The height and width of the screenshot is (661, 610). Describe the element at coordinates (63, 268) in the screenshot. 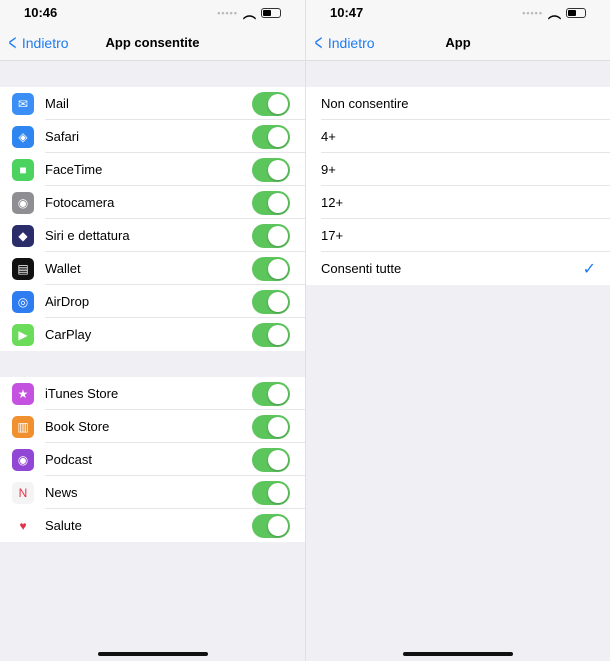

I see `app-label: Wallet` at that location.